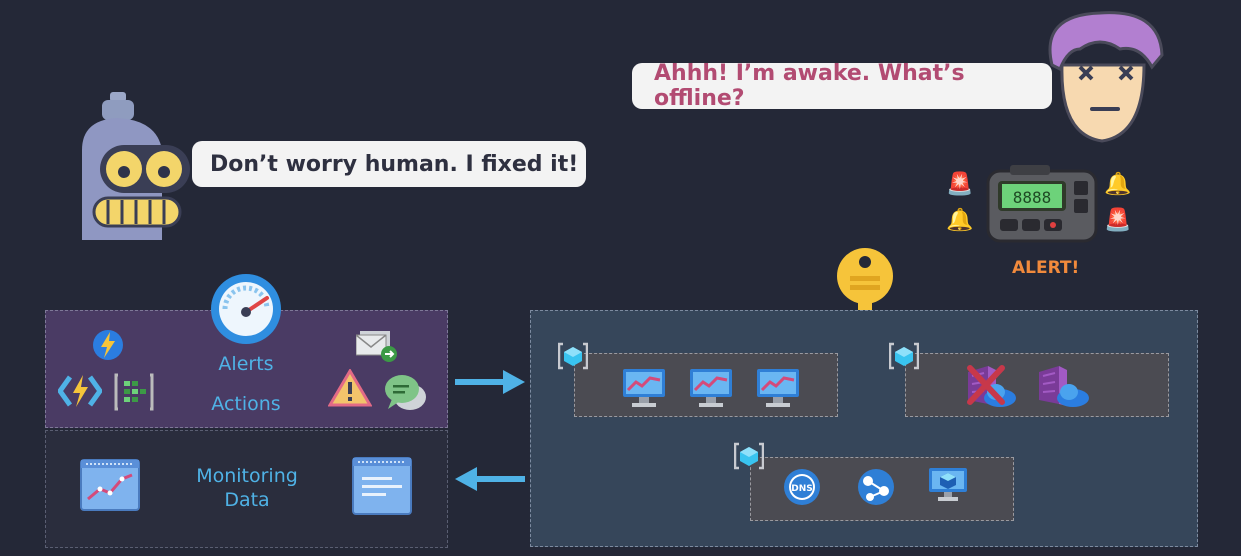 The height and width of the screenshot is (556, 1241). Describe the element at coordinates (1106, 77) in the screenshot. I see `human-face-icon` at that location.